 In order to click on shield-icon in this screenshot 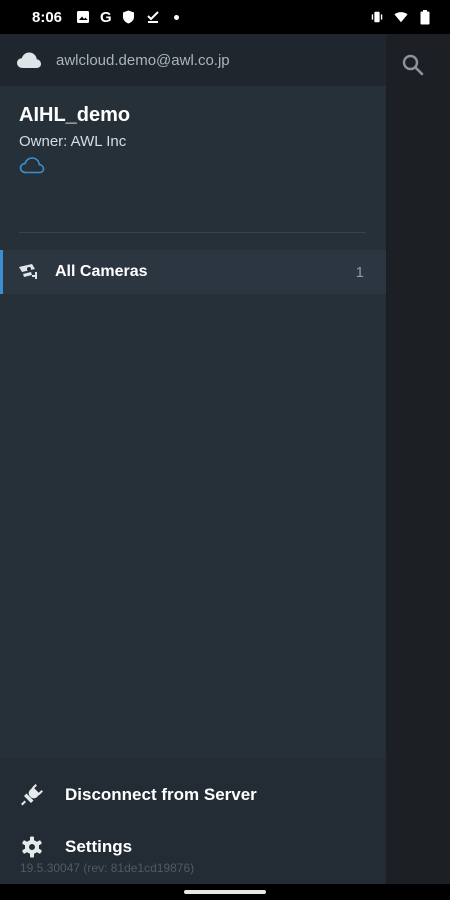, I will do `click(129, 17)`.